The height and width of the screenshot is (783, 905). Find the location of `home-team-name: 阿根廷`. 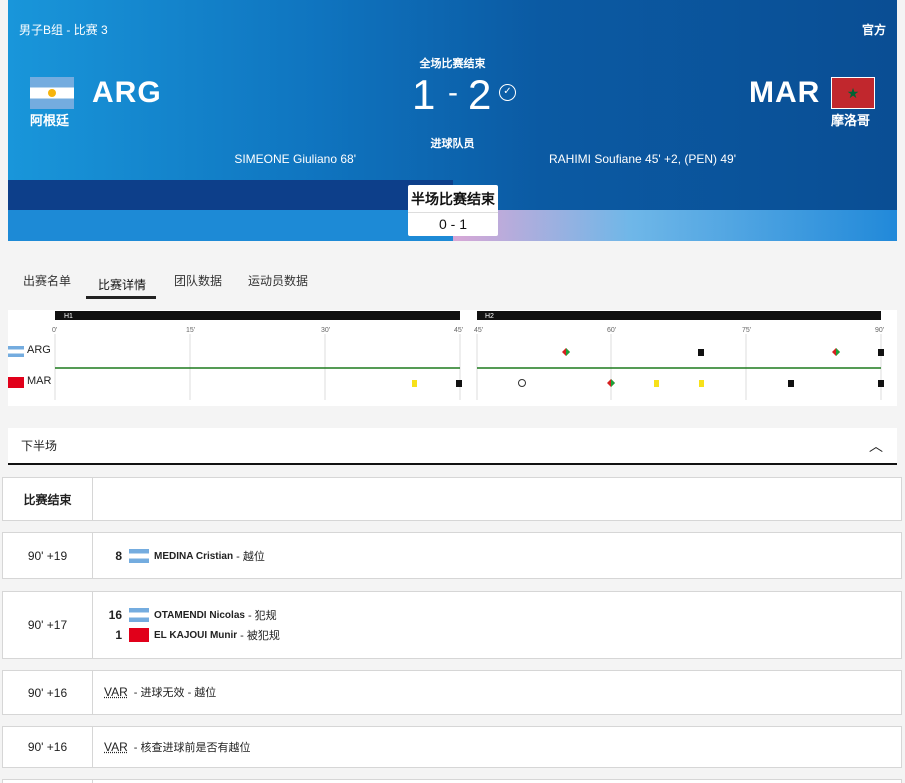

home-team-name: 阿根廷 is located at coordinates (50, 120).